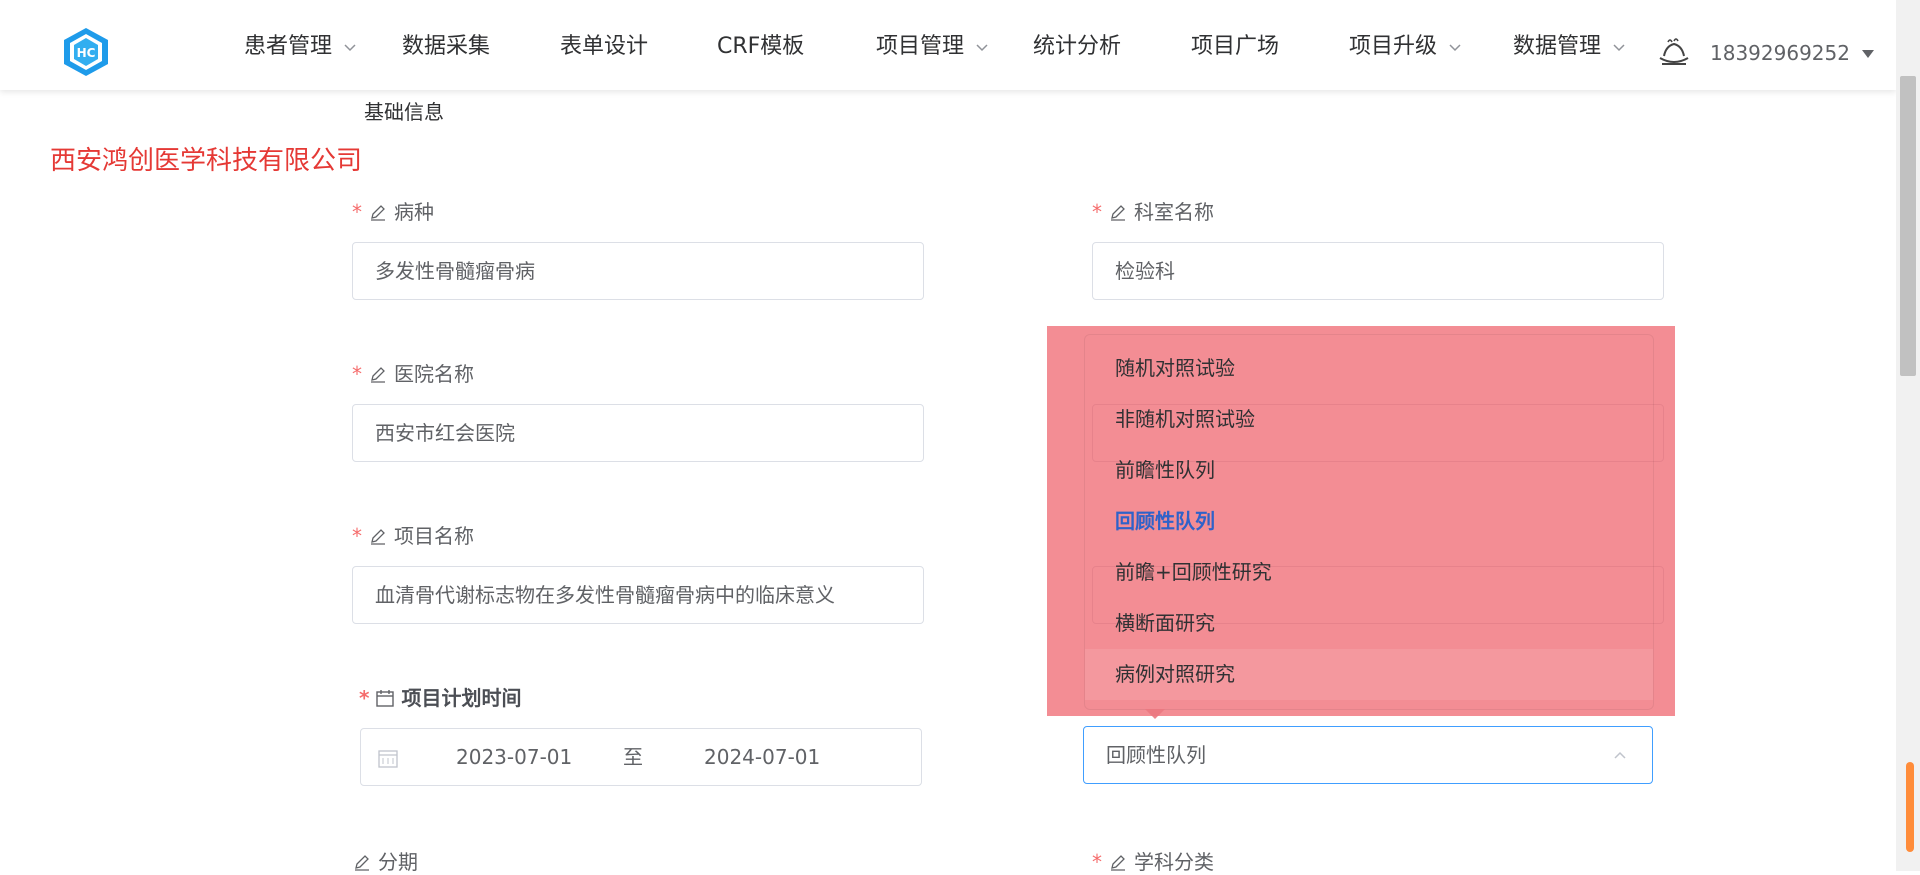  Describe the element at coordinates (1393, 46) in the screenshot. I see `nav-label: 项目升级` at that location.